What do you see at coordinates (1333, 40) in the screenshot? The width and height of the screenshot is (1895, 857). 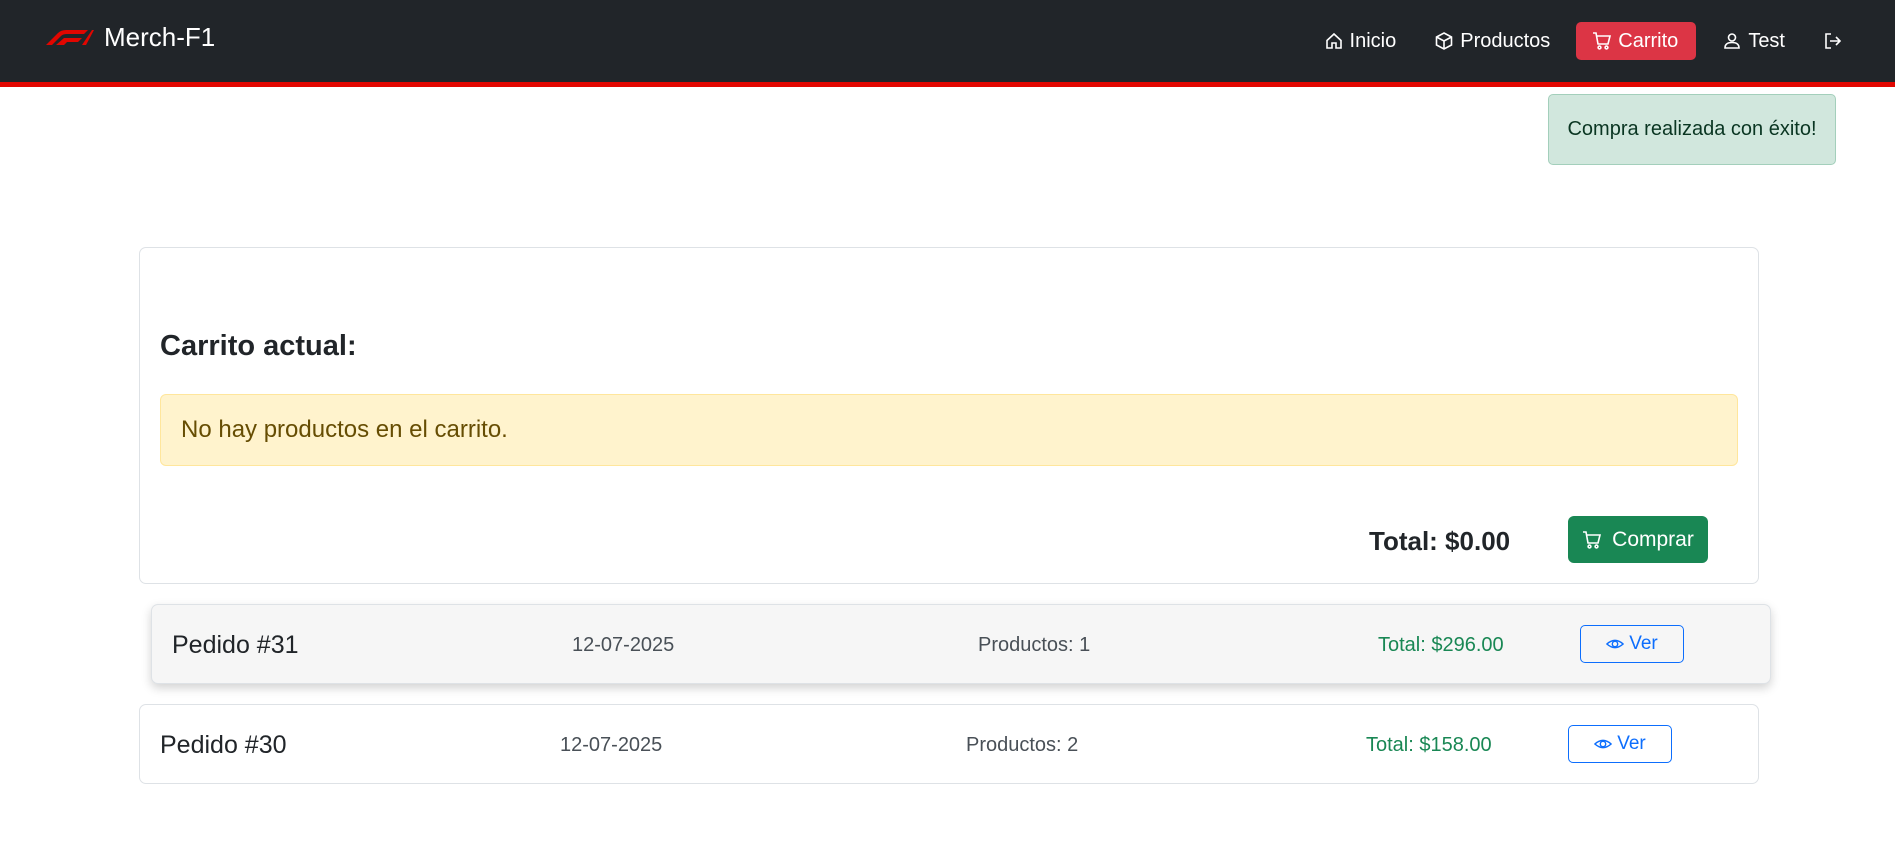 I see `home-icon` at bounding box center [1333, 40].